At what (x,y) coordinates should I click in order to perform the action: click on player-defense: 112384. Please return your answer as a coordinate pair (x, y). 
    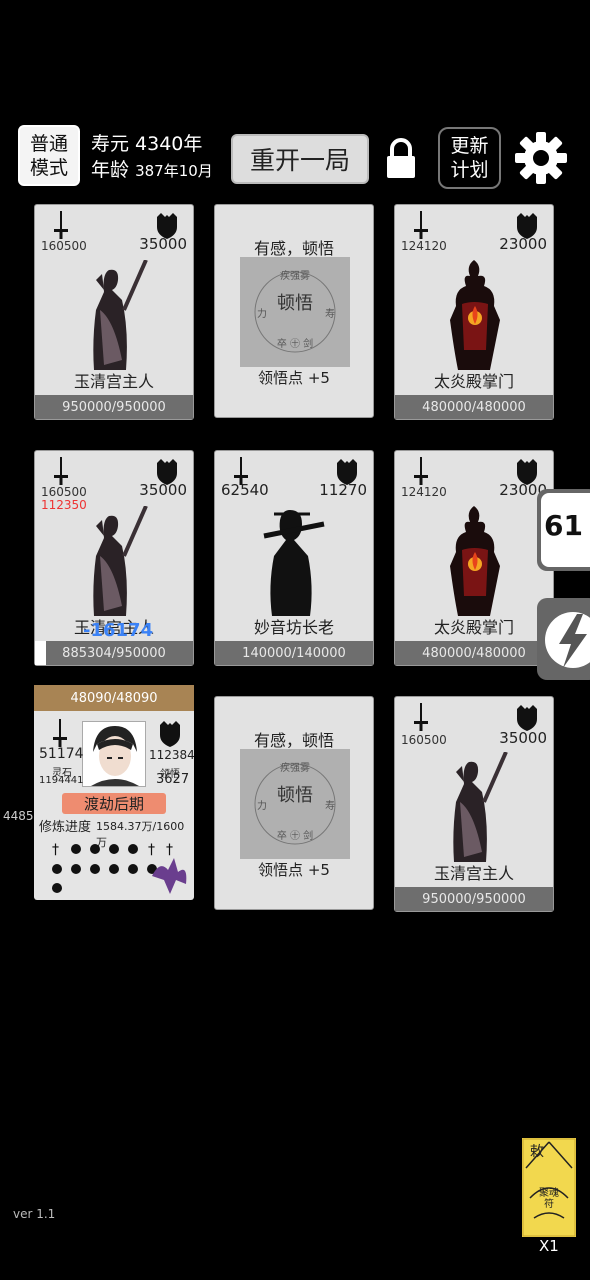
    Looking at the image, I should click on (172, 755).